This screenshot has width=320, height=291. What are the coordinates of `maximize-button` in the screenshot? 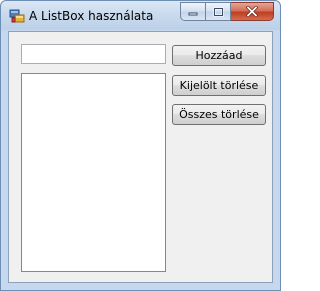 It's located at (218, 11).